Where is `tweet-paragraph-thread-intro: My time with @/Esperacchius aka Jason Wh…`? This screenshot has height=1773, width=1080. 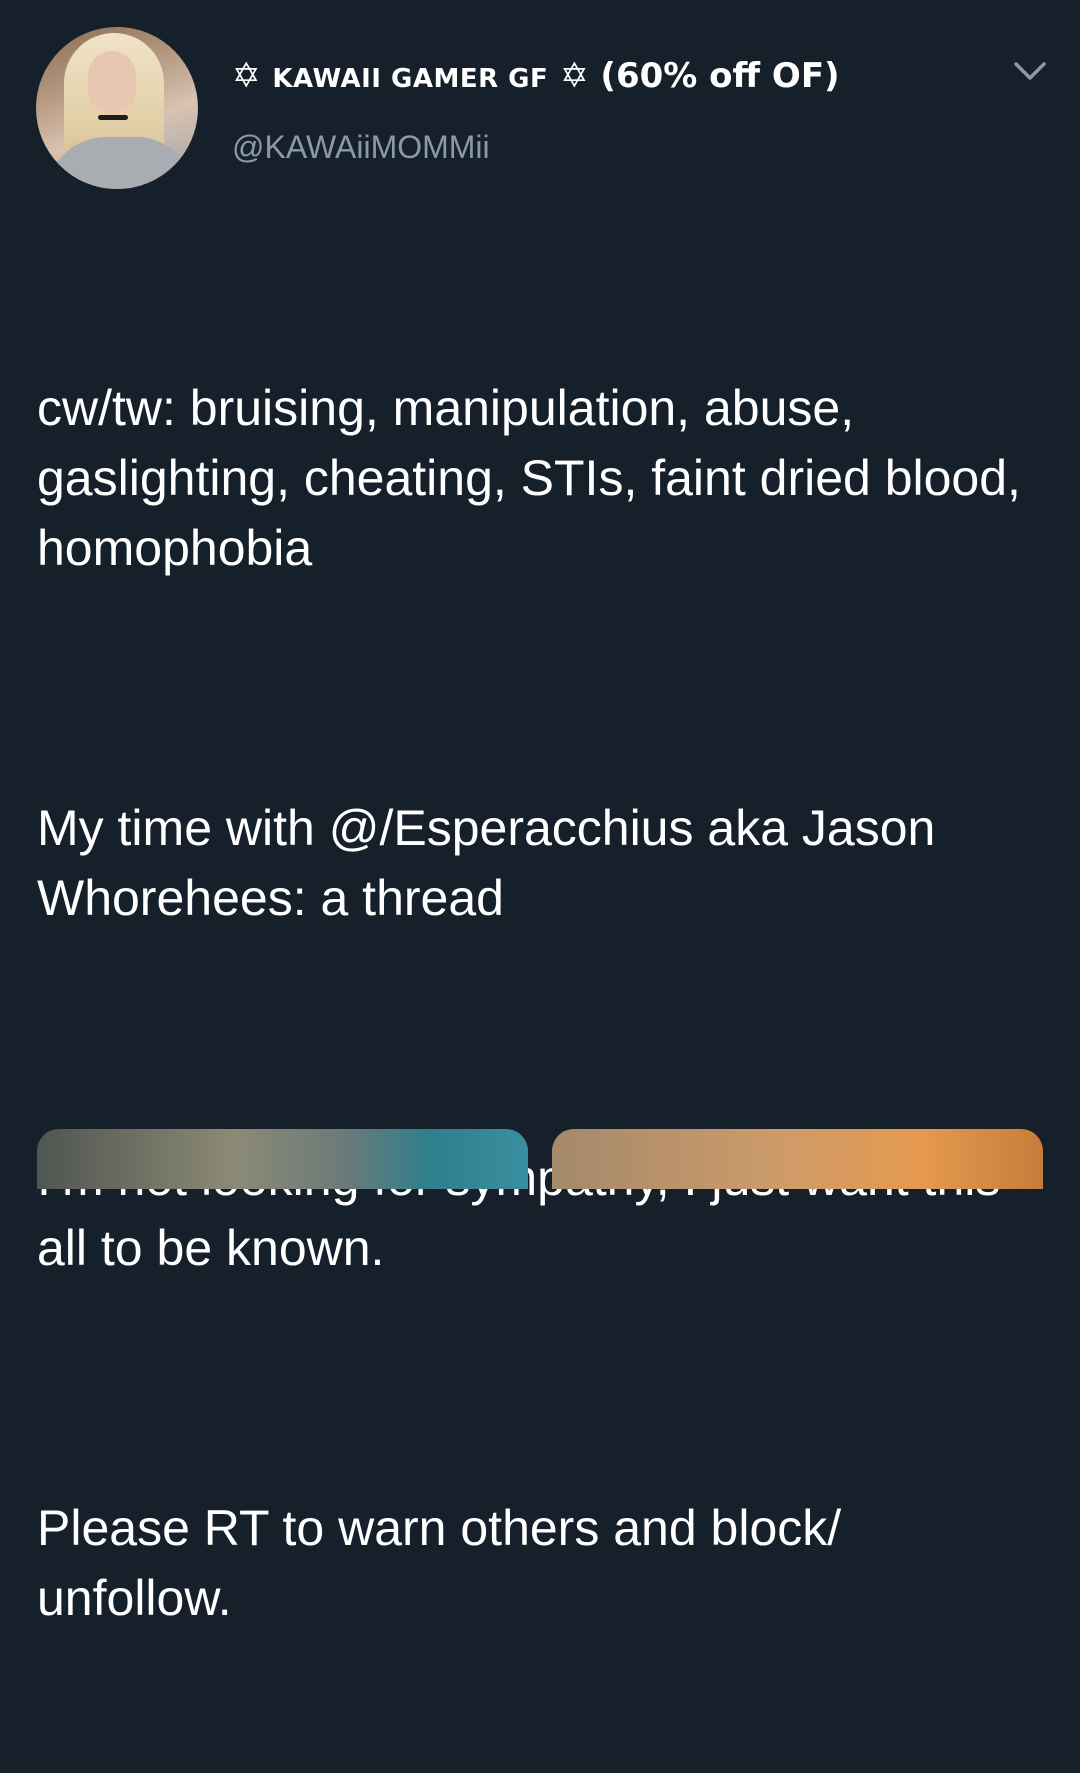 tweet-paragraph-thread-intro: My time with @/Esperacchius aka Jason Wh… is located at coordinates (493, 863).